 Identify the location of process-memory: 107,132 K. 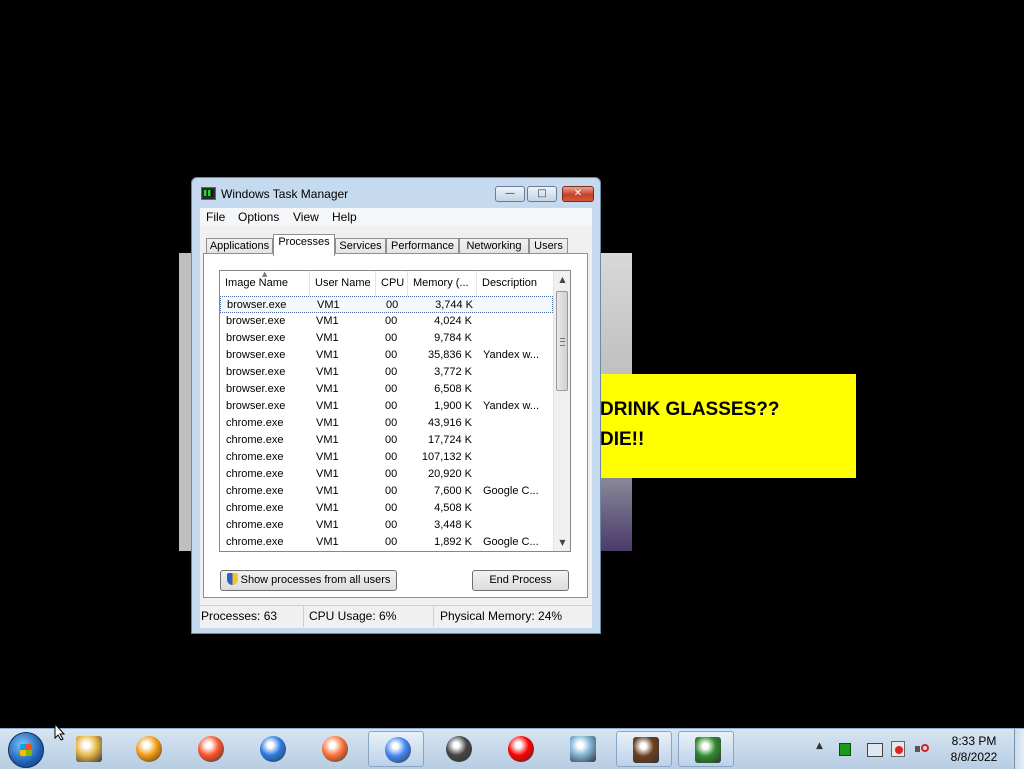
(446, 457).